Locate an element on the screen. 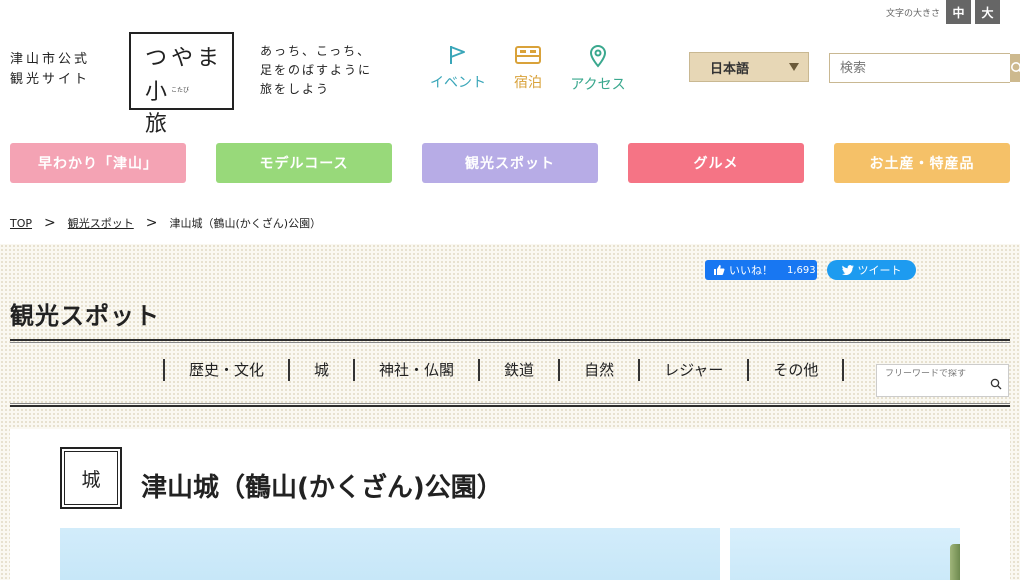  category-model-course-button: モデルコース is located at coordinates (304, 163).